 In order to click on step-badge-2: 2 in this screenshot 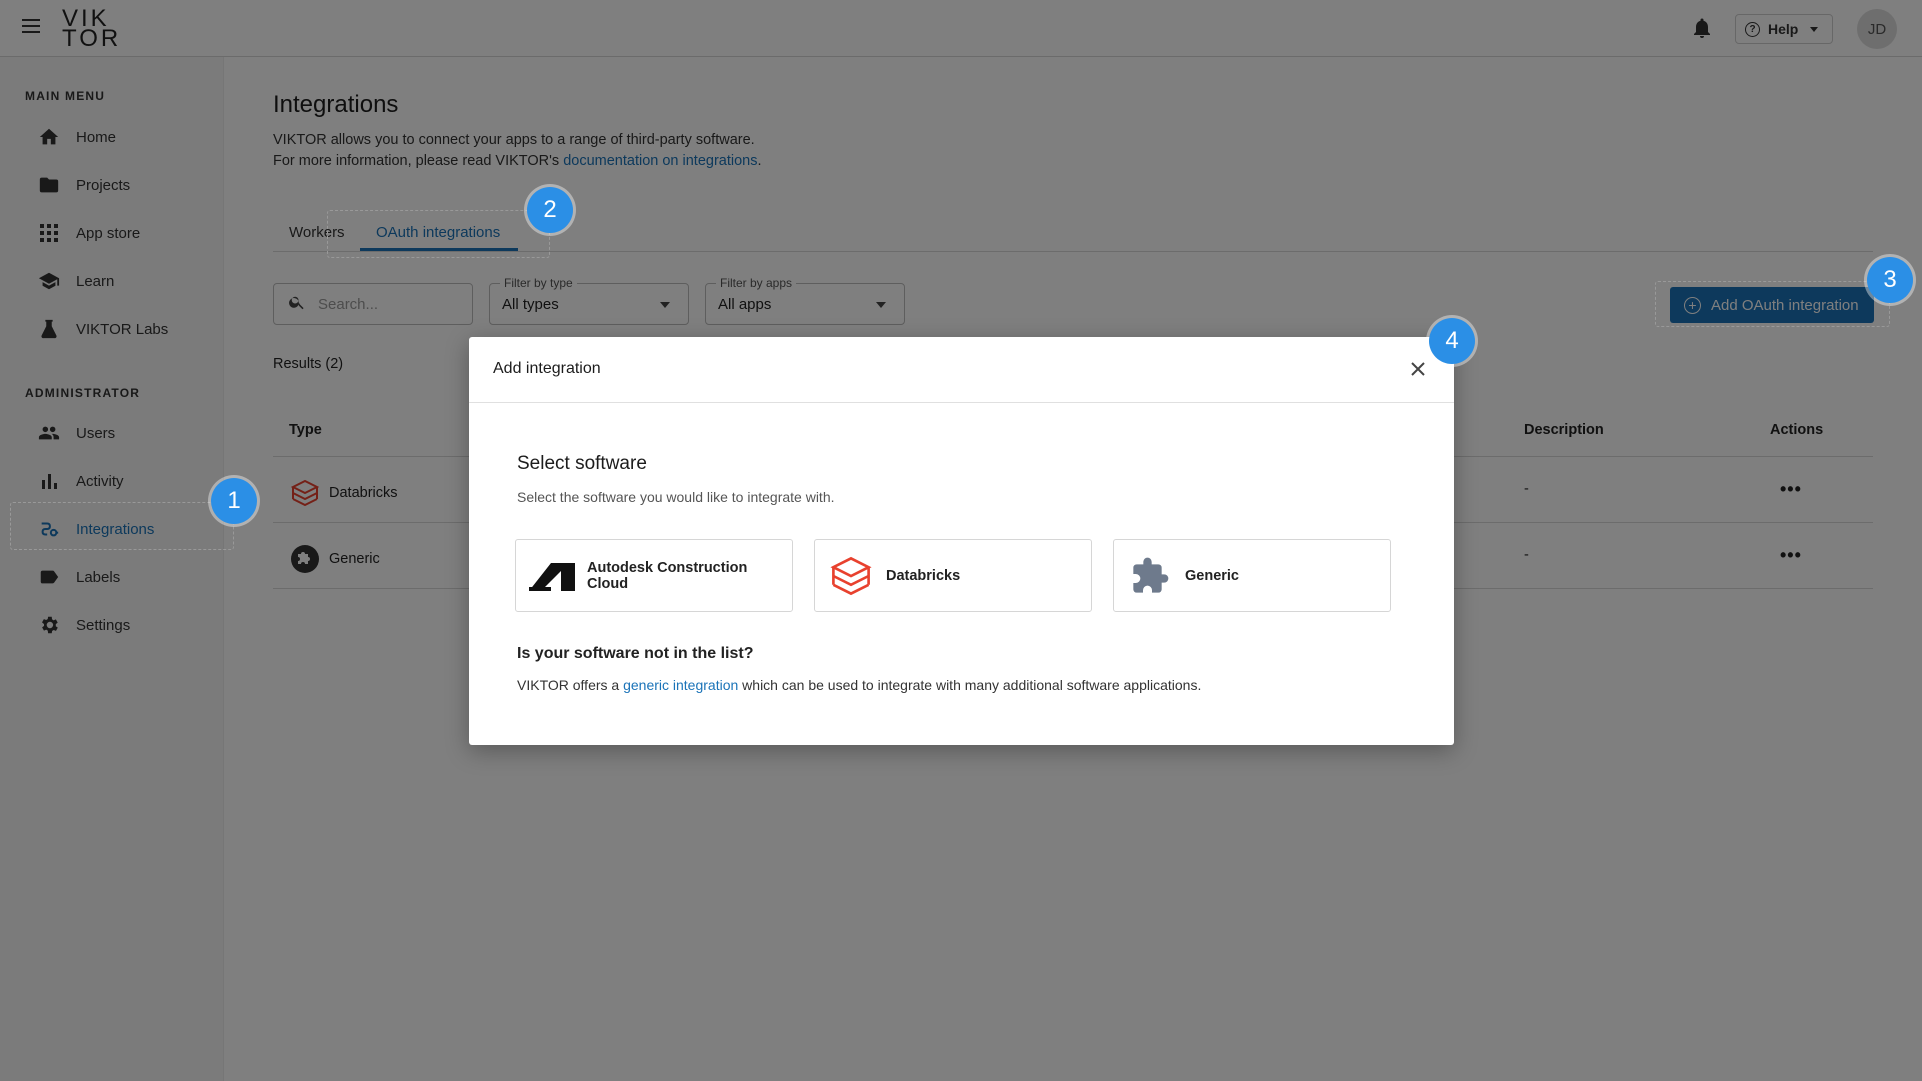, I will do `click(550, 210)`.